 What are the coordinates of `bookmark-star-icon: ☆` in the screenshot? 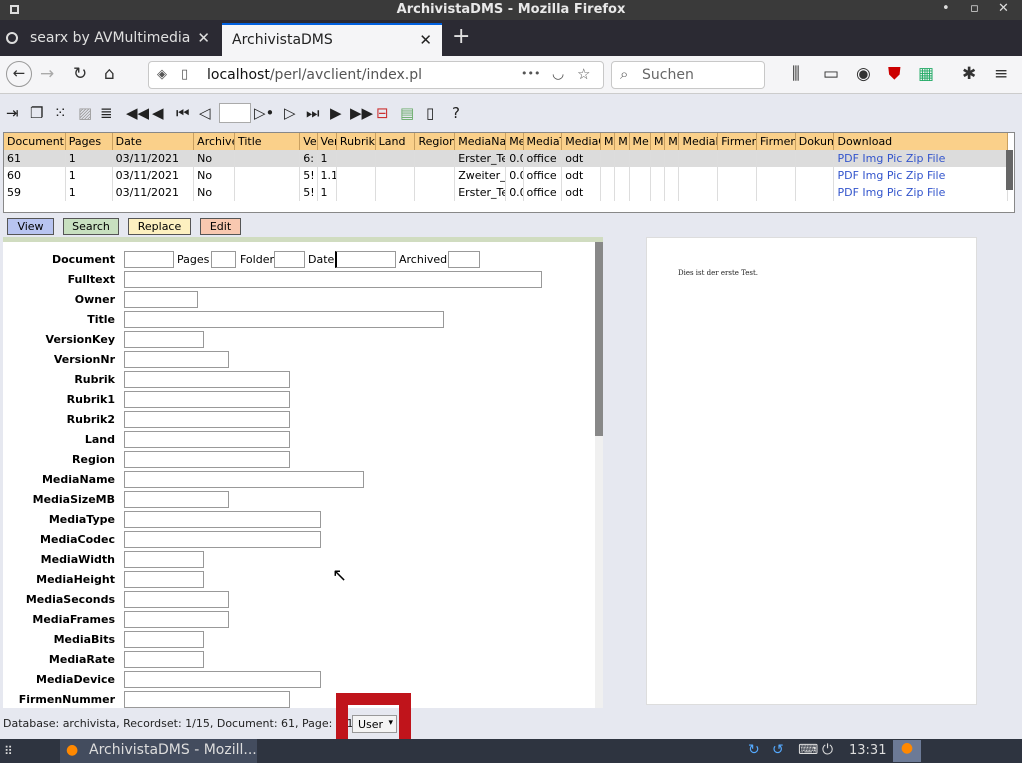 It's located at (583, 74).